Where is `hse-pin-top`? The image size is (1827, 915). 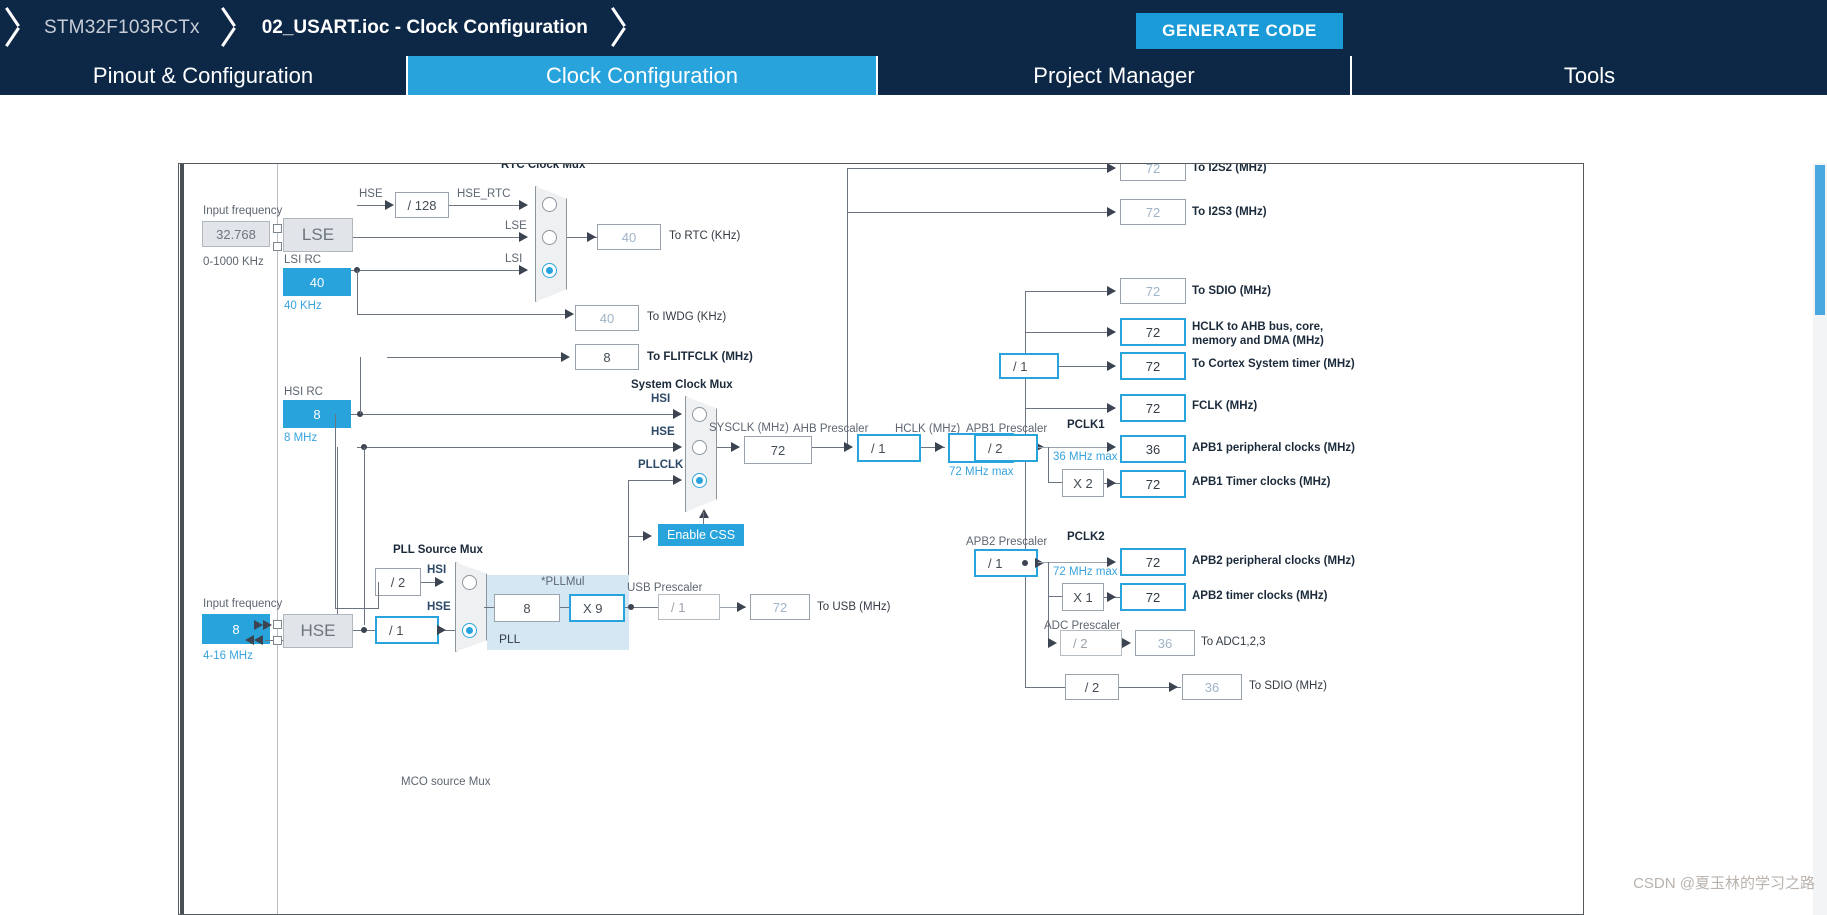
hse-pin-top is located at coordinates (277, 624).